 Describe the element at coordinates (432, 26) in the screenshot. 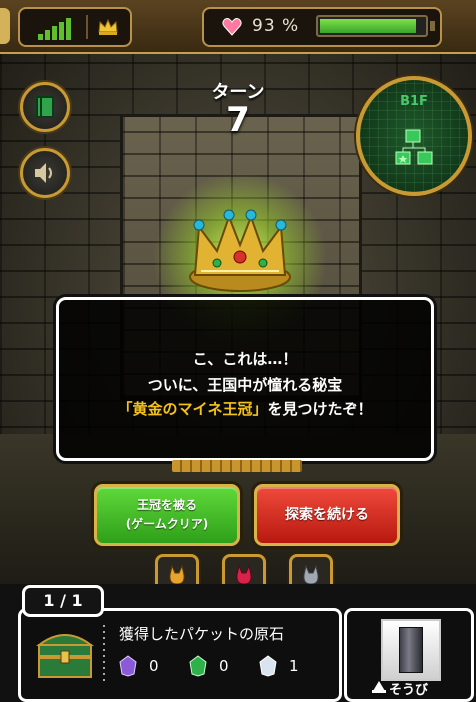

I see `battery-tip` at that location.